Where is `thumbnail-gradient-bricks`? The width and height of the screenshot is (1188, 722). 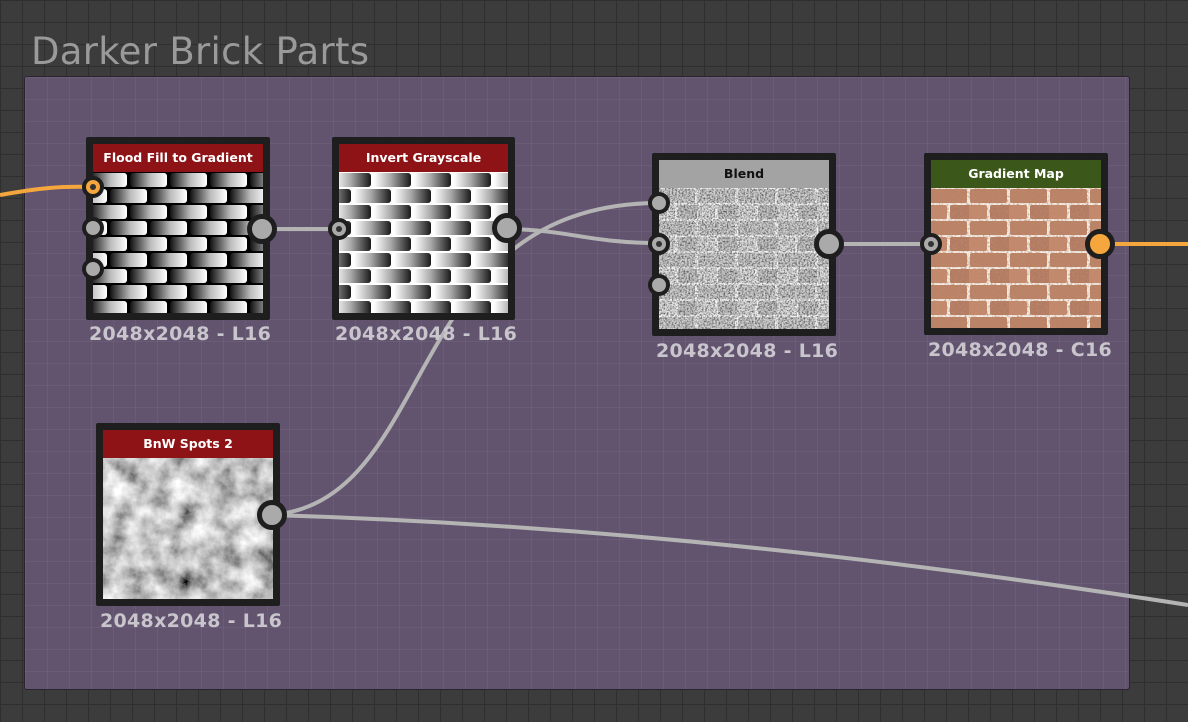 thumbnail-gradient-bricks is located at coordinates (178, 242).